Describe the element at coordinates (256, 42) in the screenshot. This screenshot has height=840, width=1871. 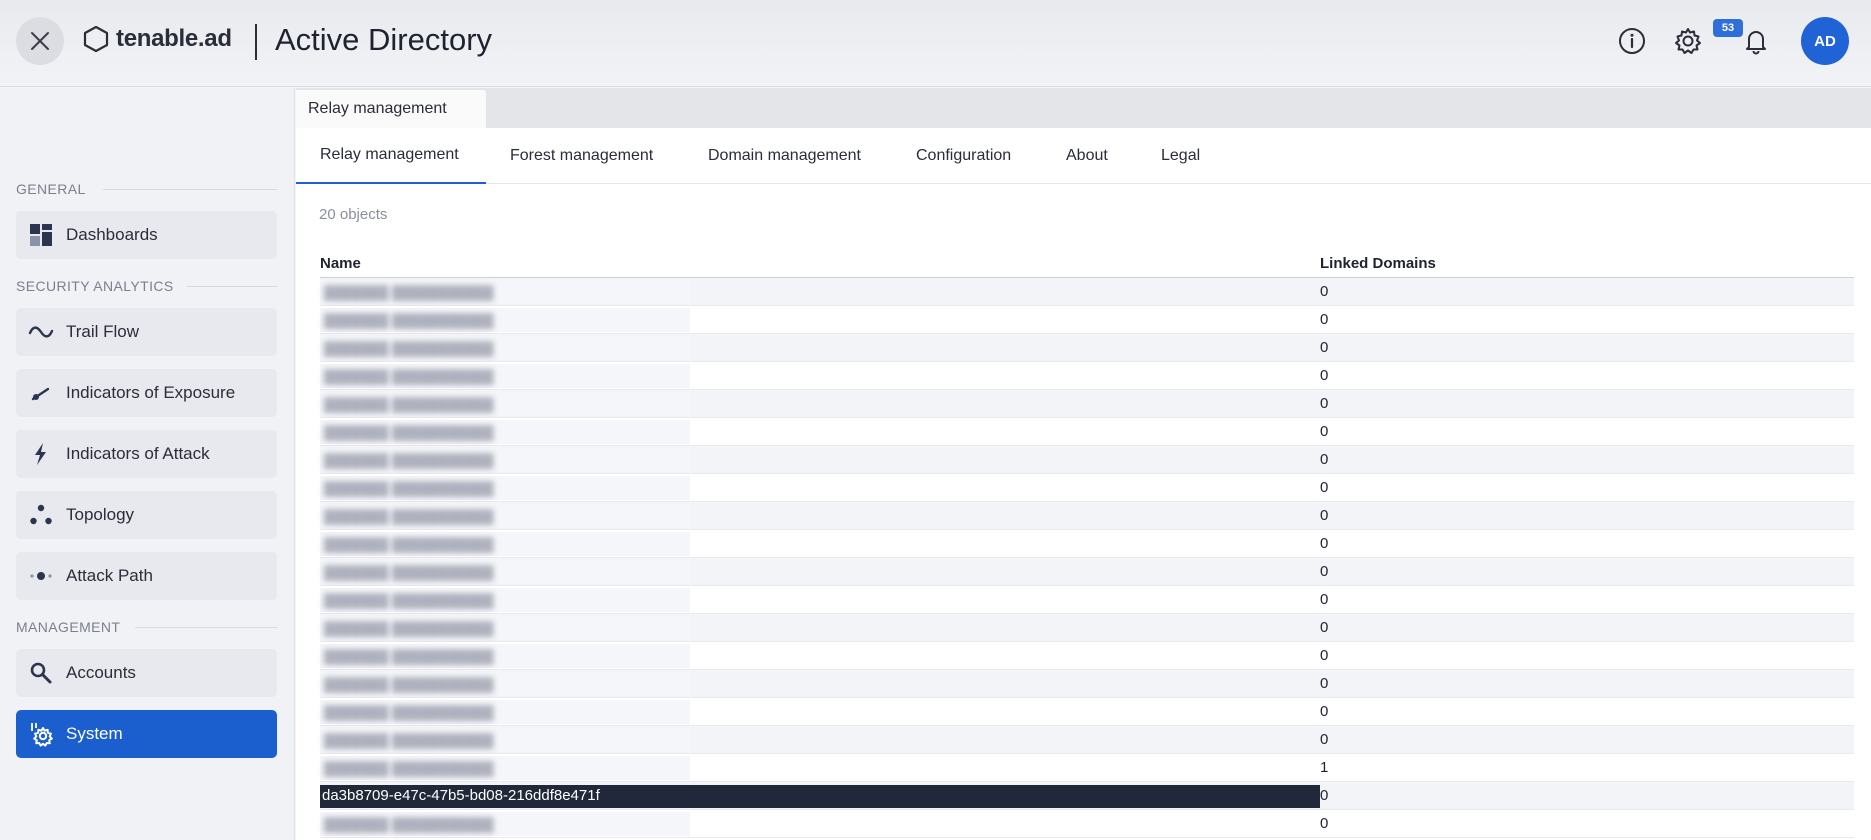
I see `header-divider` at that location.